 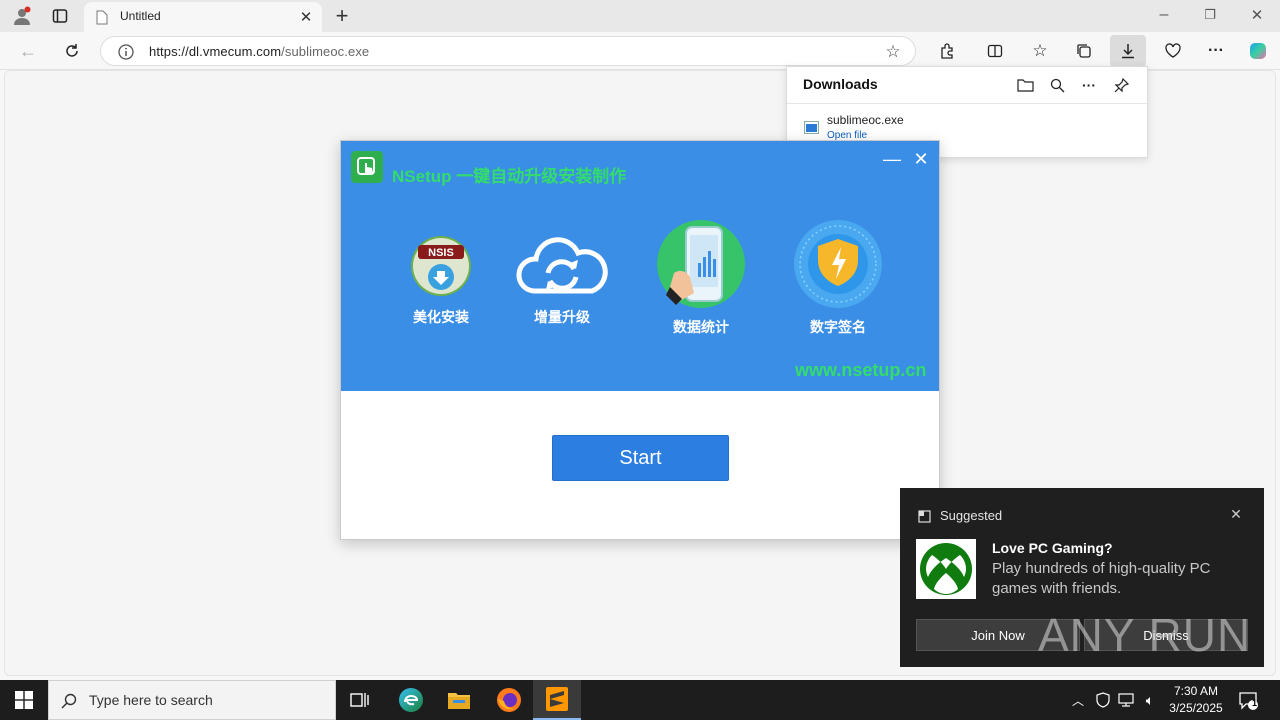 What do you see at coordinates (811, 127) in the screenshot?
I see `exe-file-icon` at bounding box center [811, 127].